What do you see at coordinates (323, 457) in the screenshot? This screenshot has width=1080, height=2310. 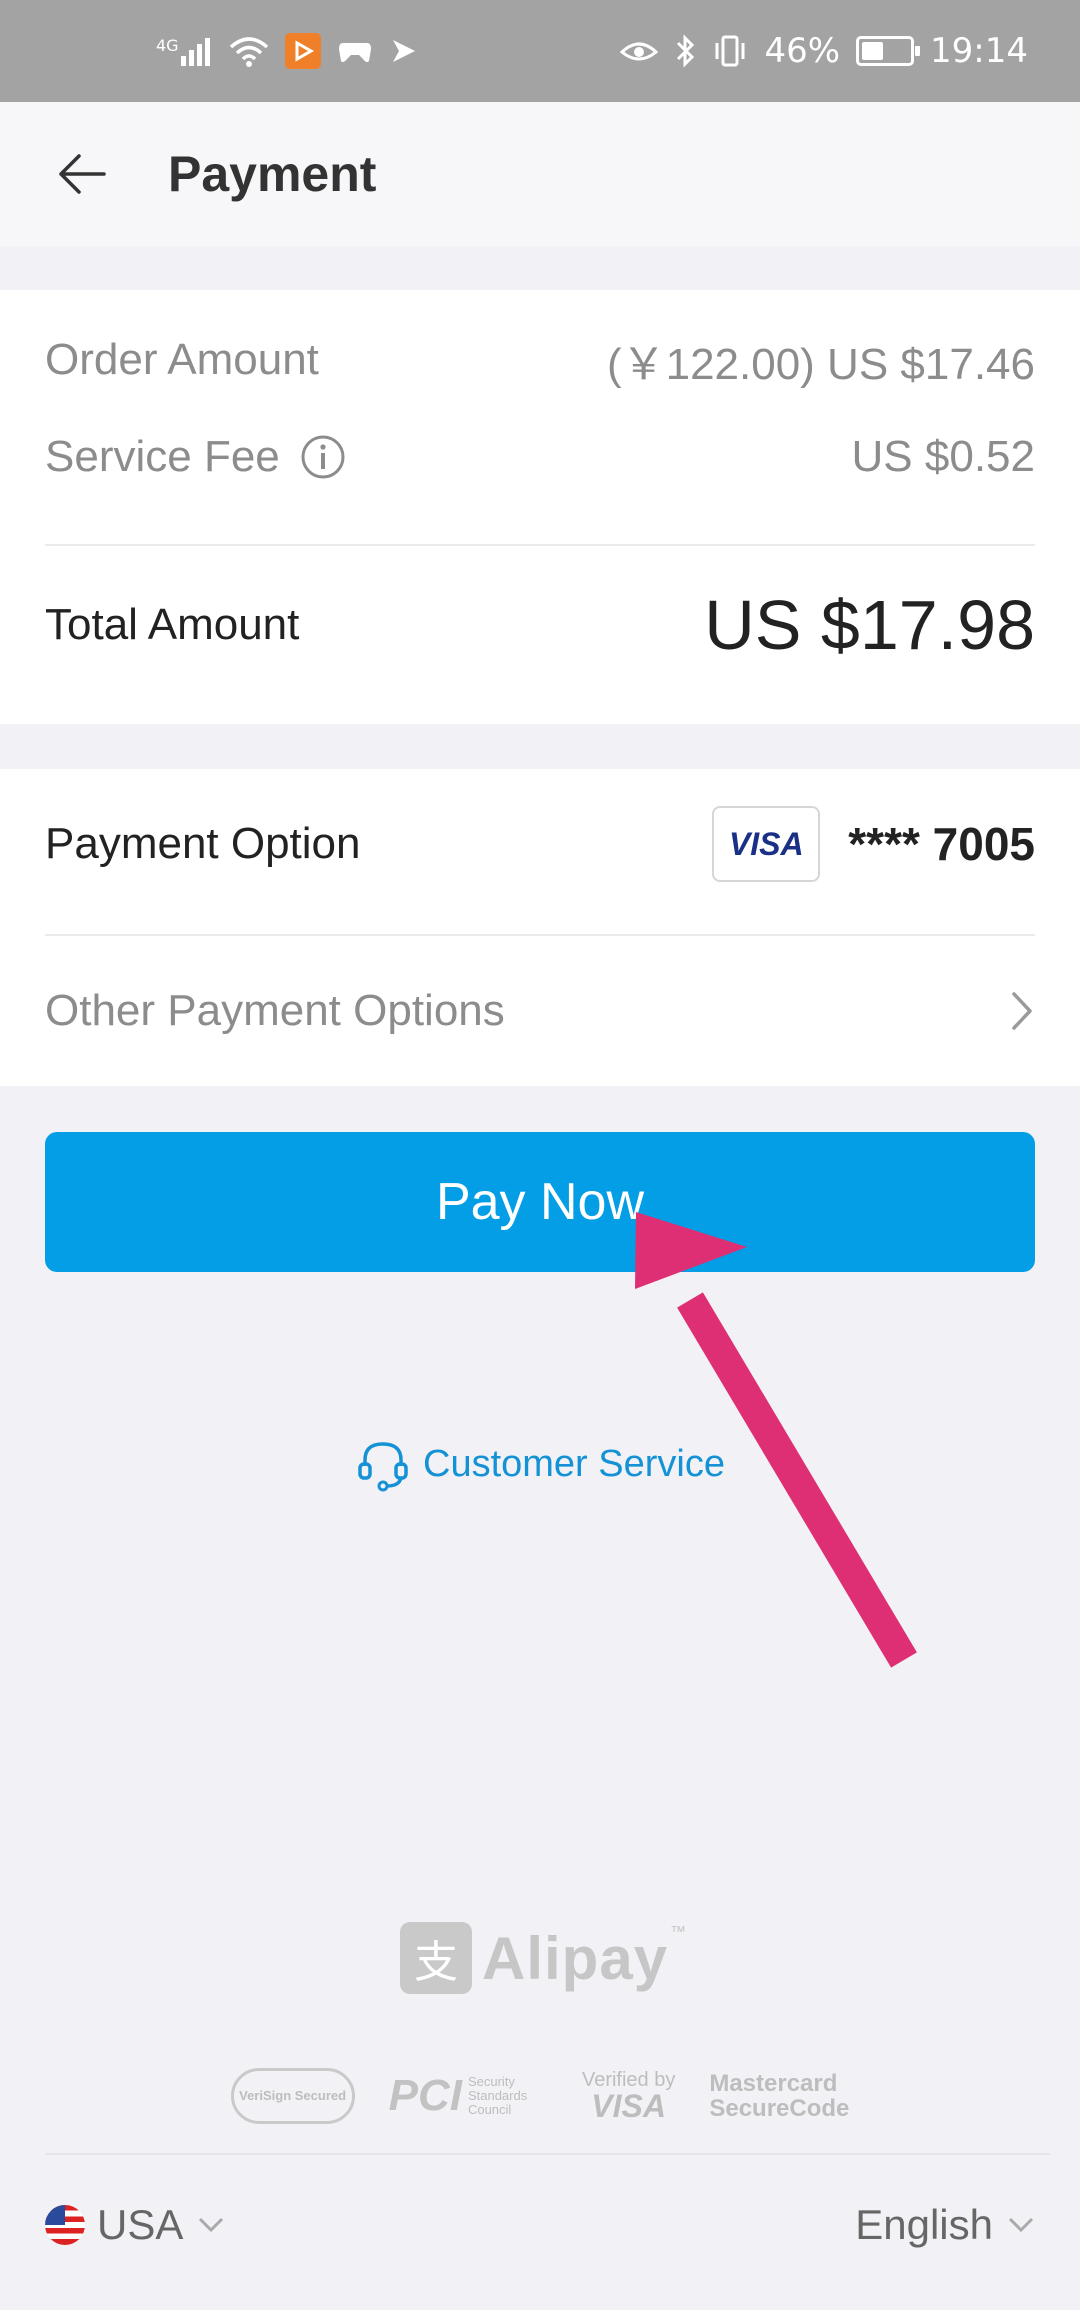 I see `info-circle-icon` at bounding box center [323, 457].